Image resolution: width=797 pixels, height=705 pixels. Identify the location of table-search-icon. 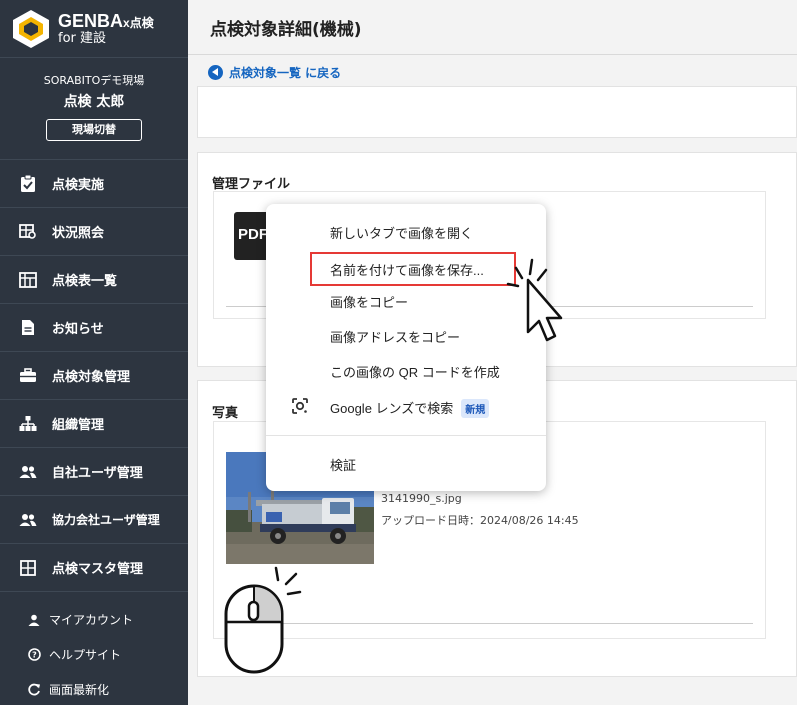
(28, 232).